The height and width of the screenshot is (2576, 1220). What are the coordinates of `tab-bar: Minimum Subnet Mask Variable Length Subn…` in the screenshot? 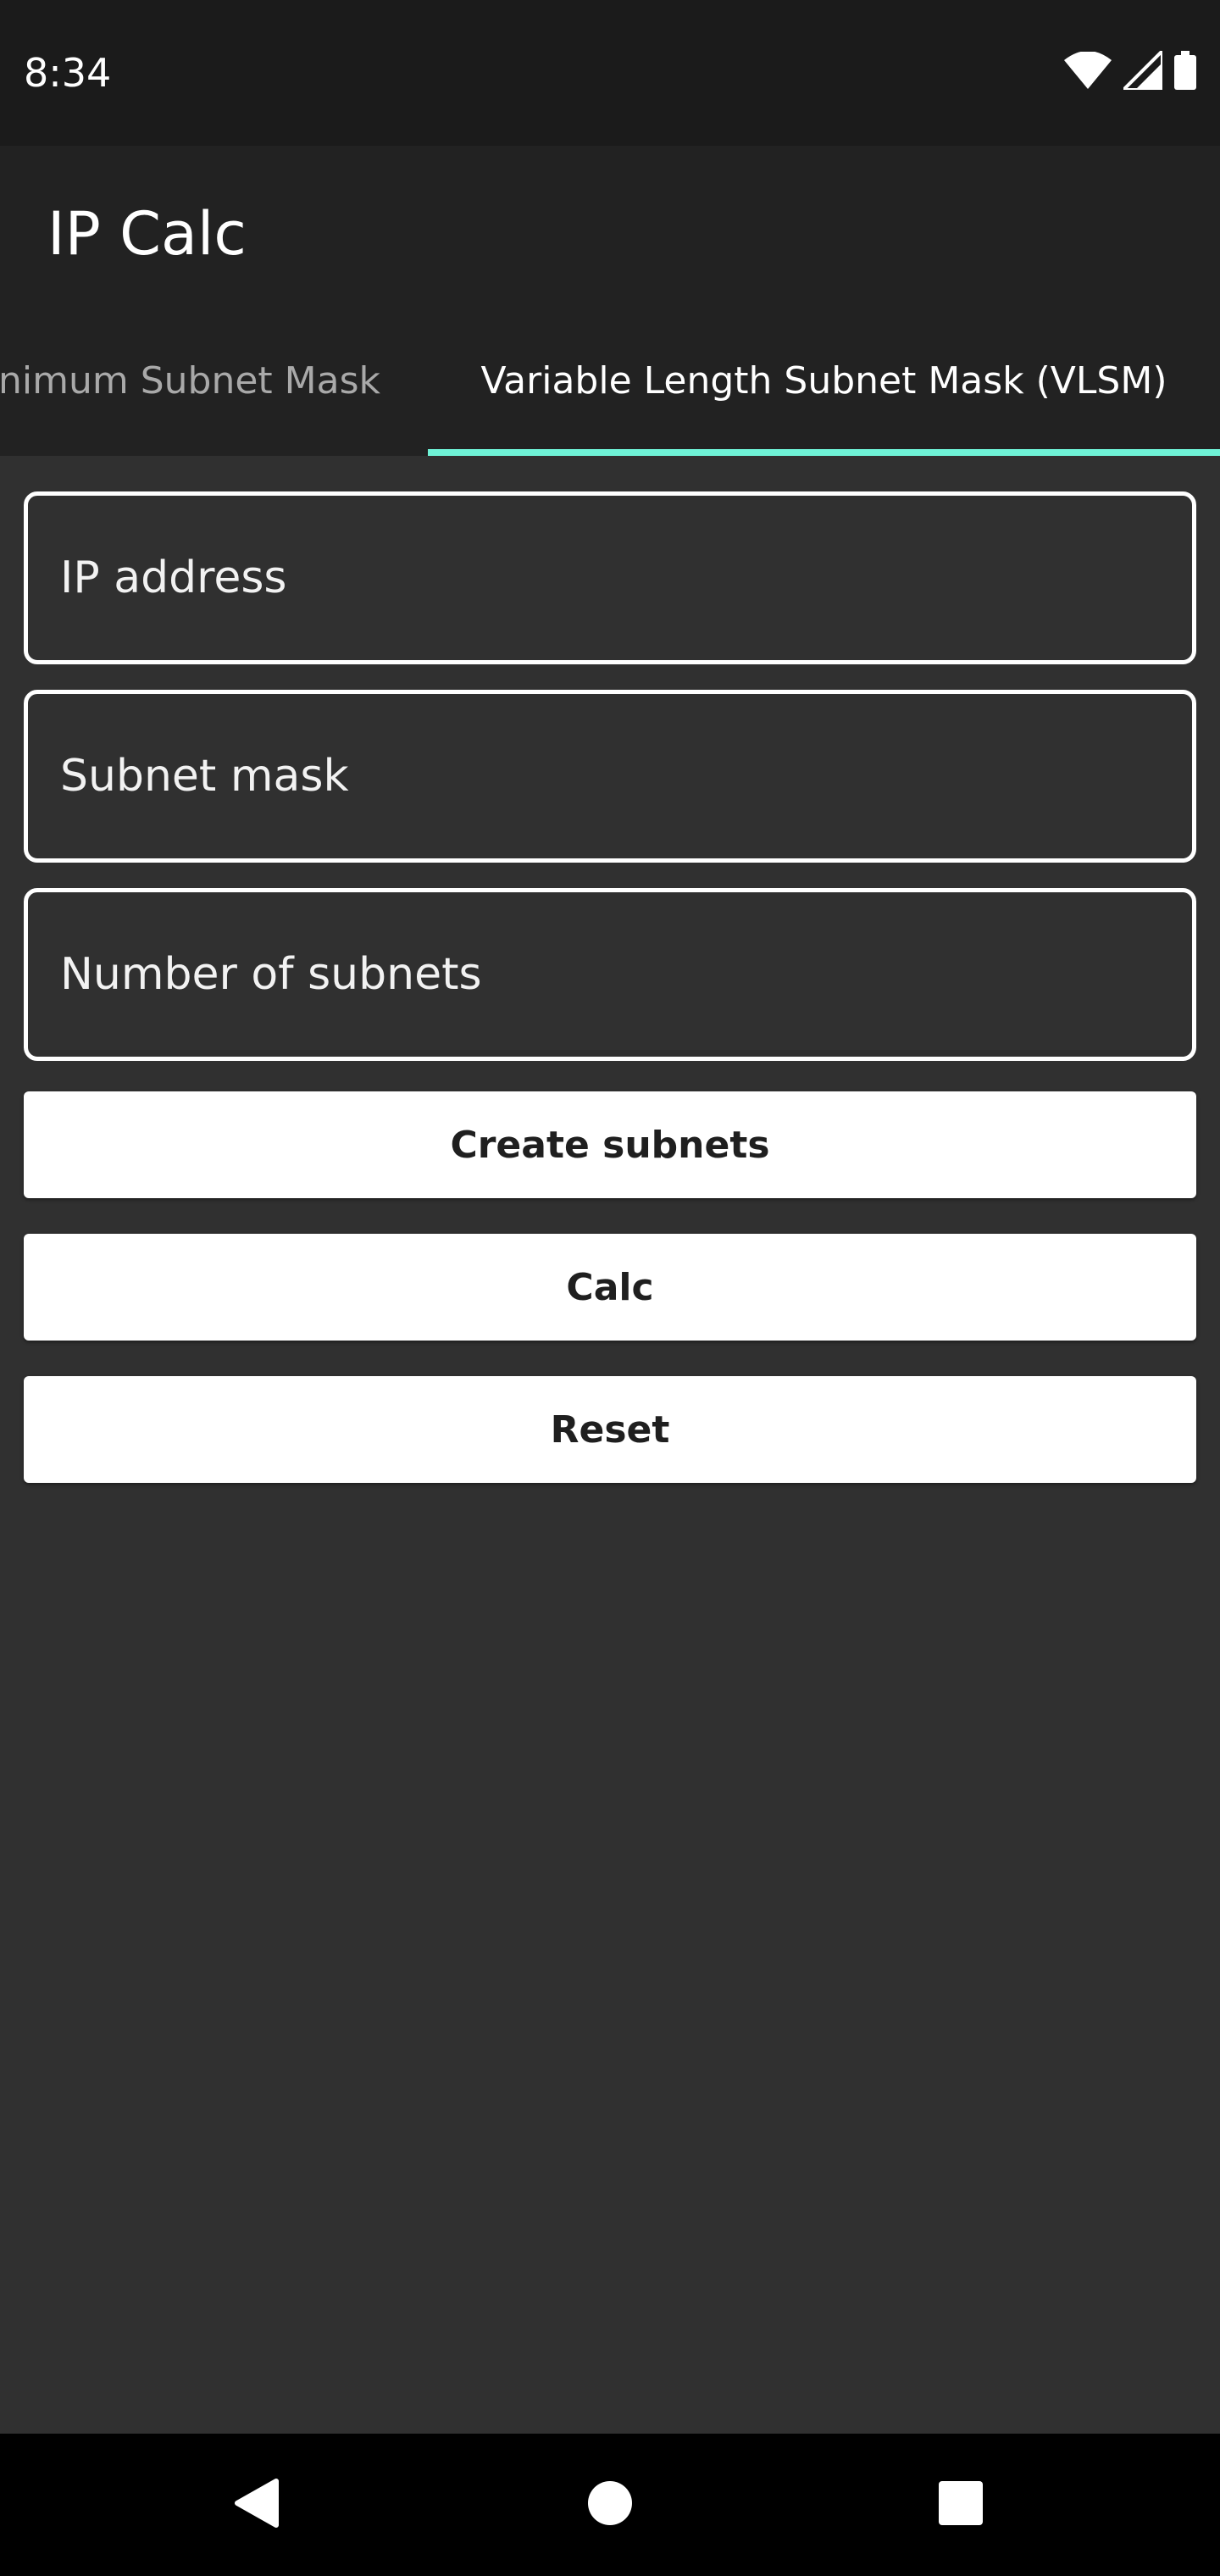 It's located at (610, 380).